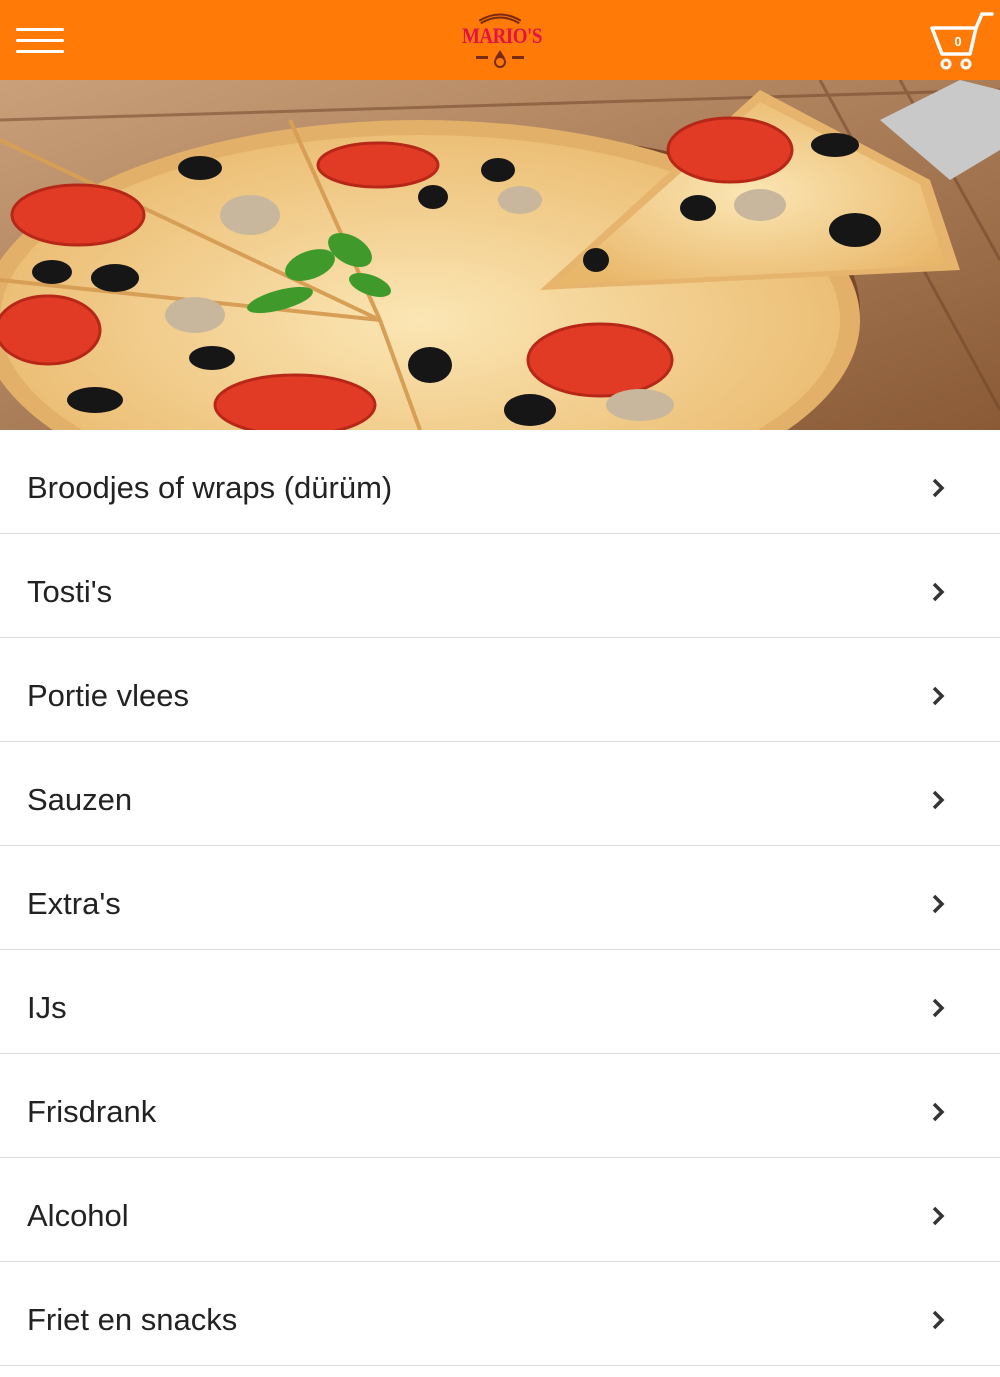  What do you see at coordinates (132, 1319) in the screenshot?
I see `category-label: Friet en snacks` at bounding box center [132, 1319].